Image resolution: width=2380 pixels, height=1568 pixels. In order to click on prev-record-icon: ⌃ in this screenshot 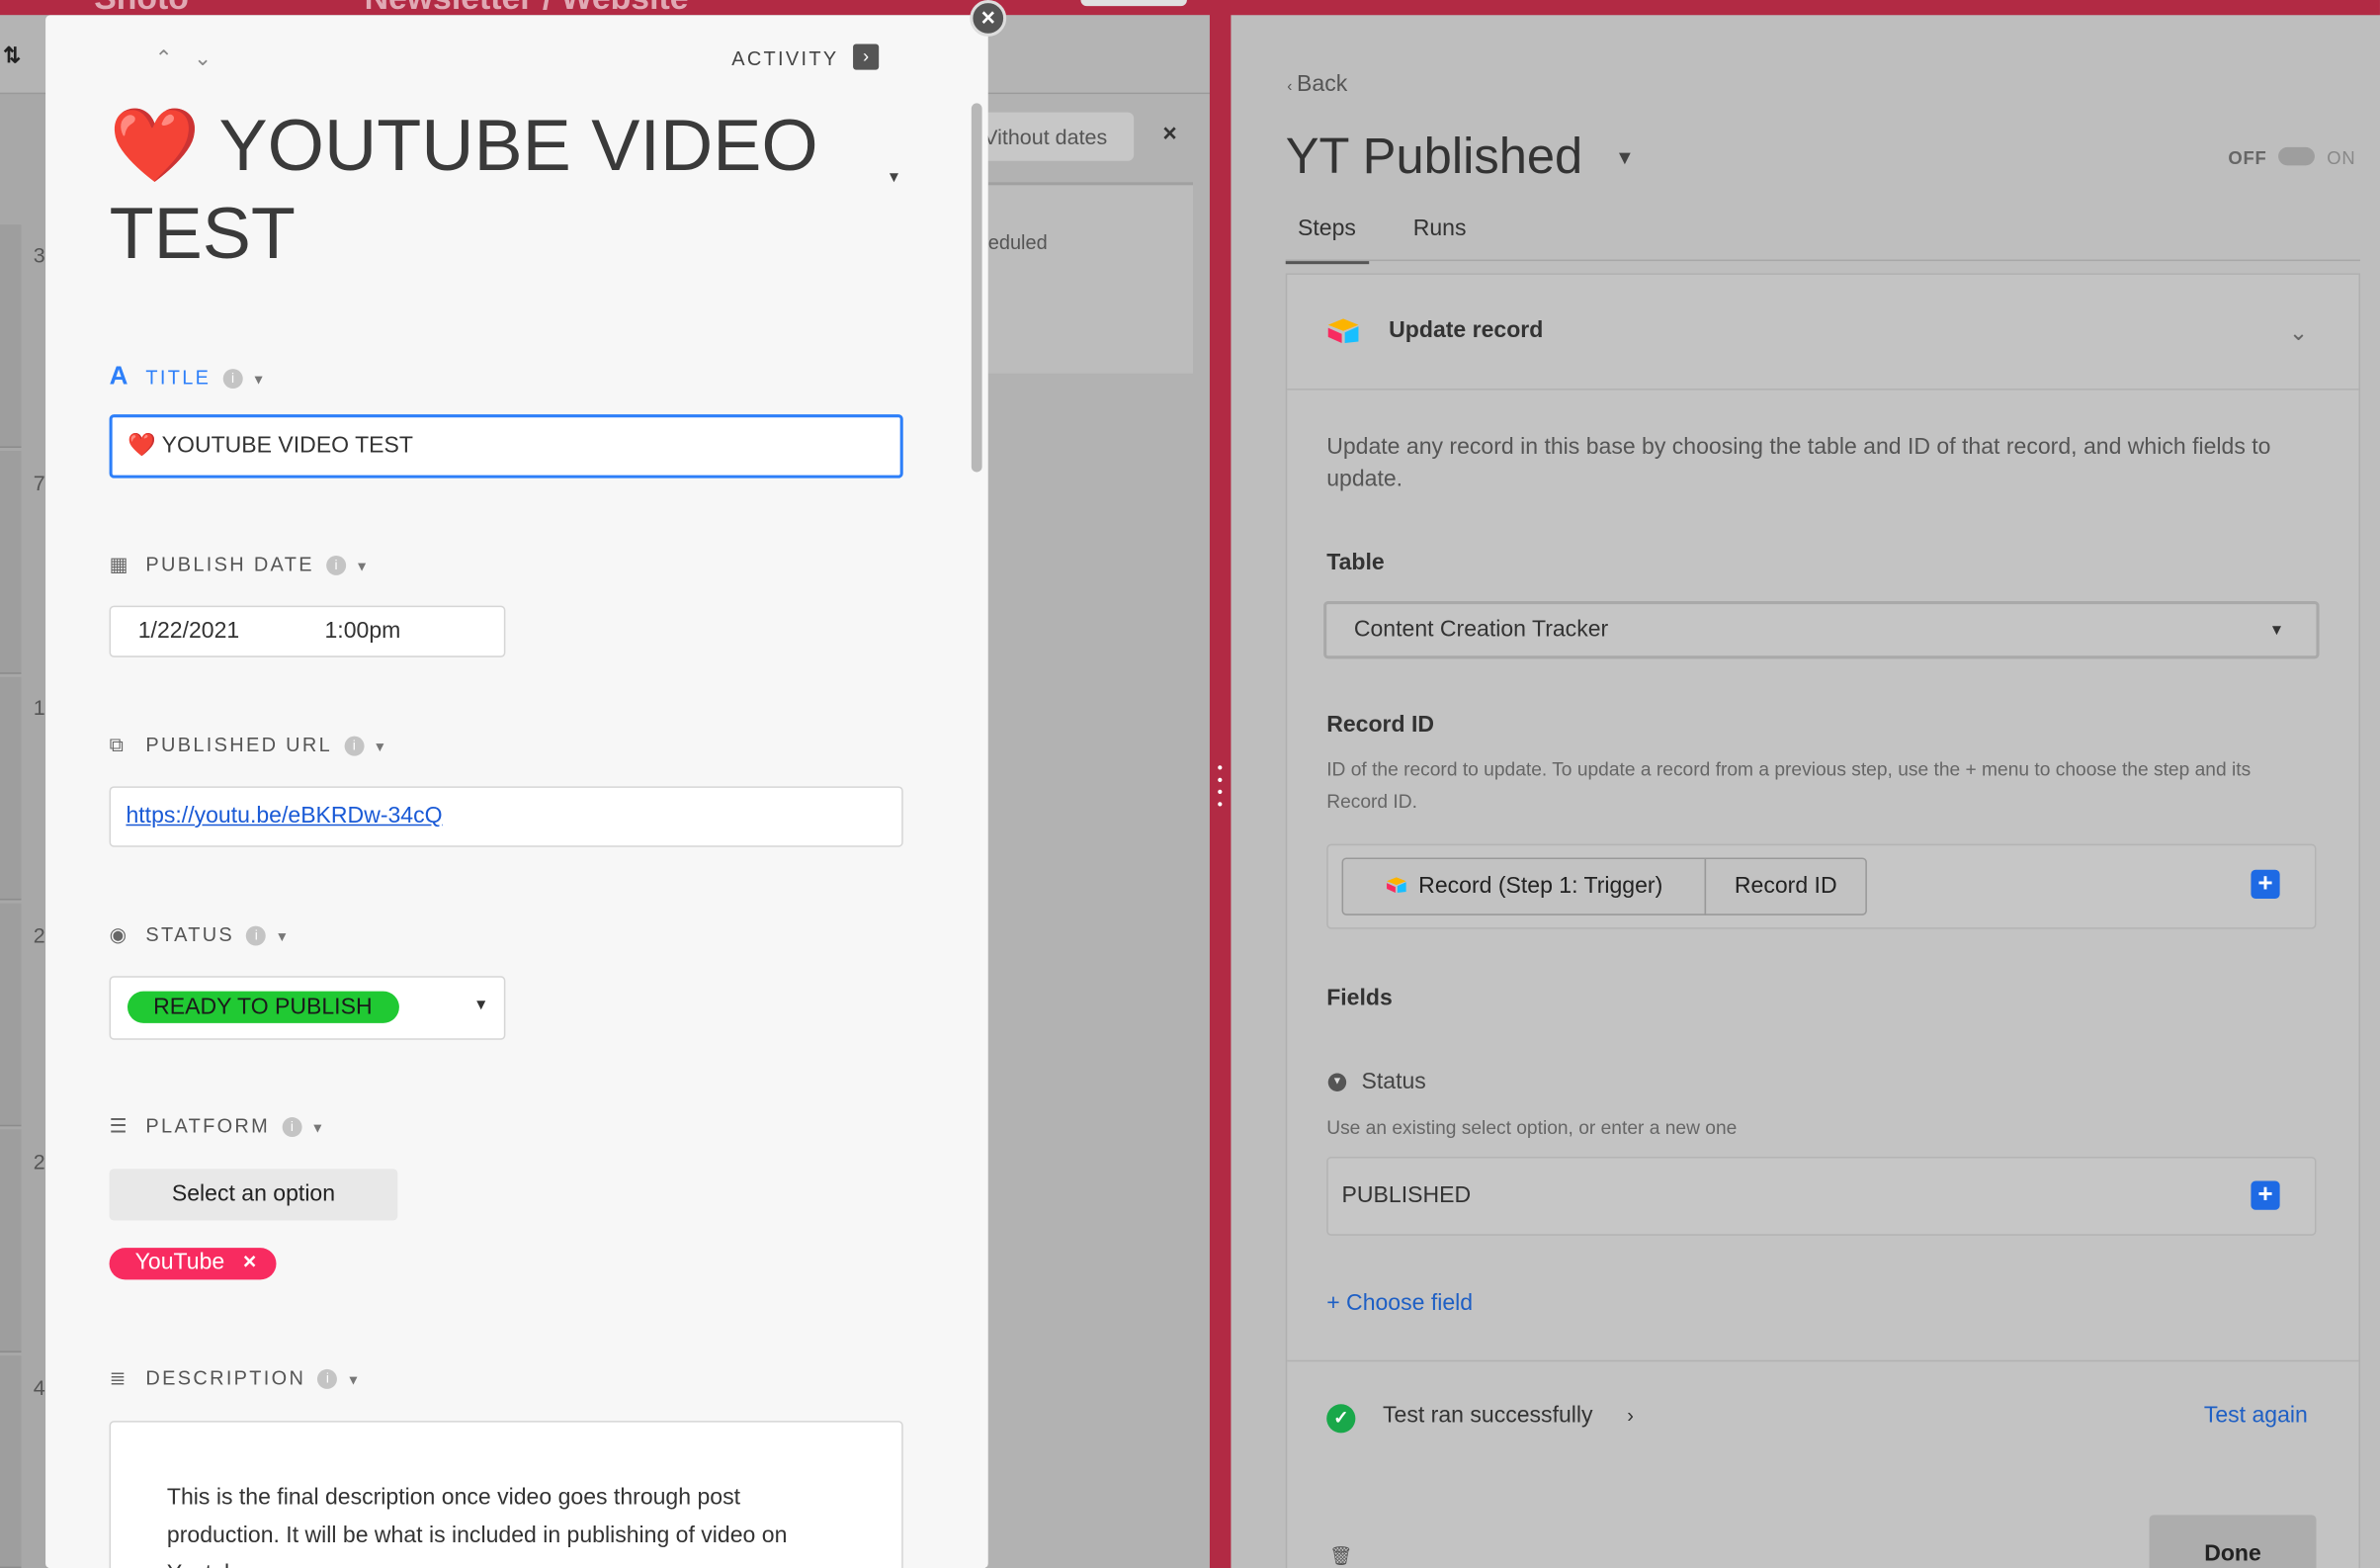, I will do `click(175, 58)`.